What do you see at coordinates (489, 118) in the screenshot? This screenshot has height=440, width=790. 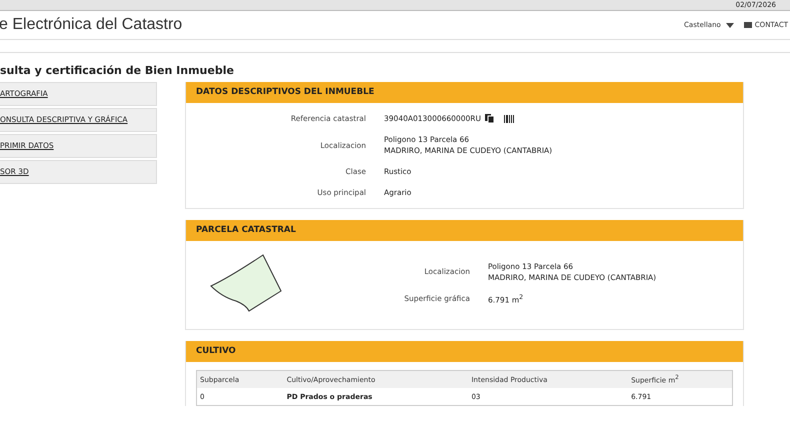 I see `copy-icon` at bounding box center [489, 118].